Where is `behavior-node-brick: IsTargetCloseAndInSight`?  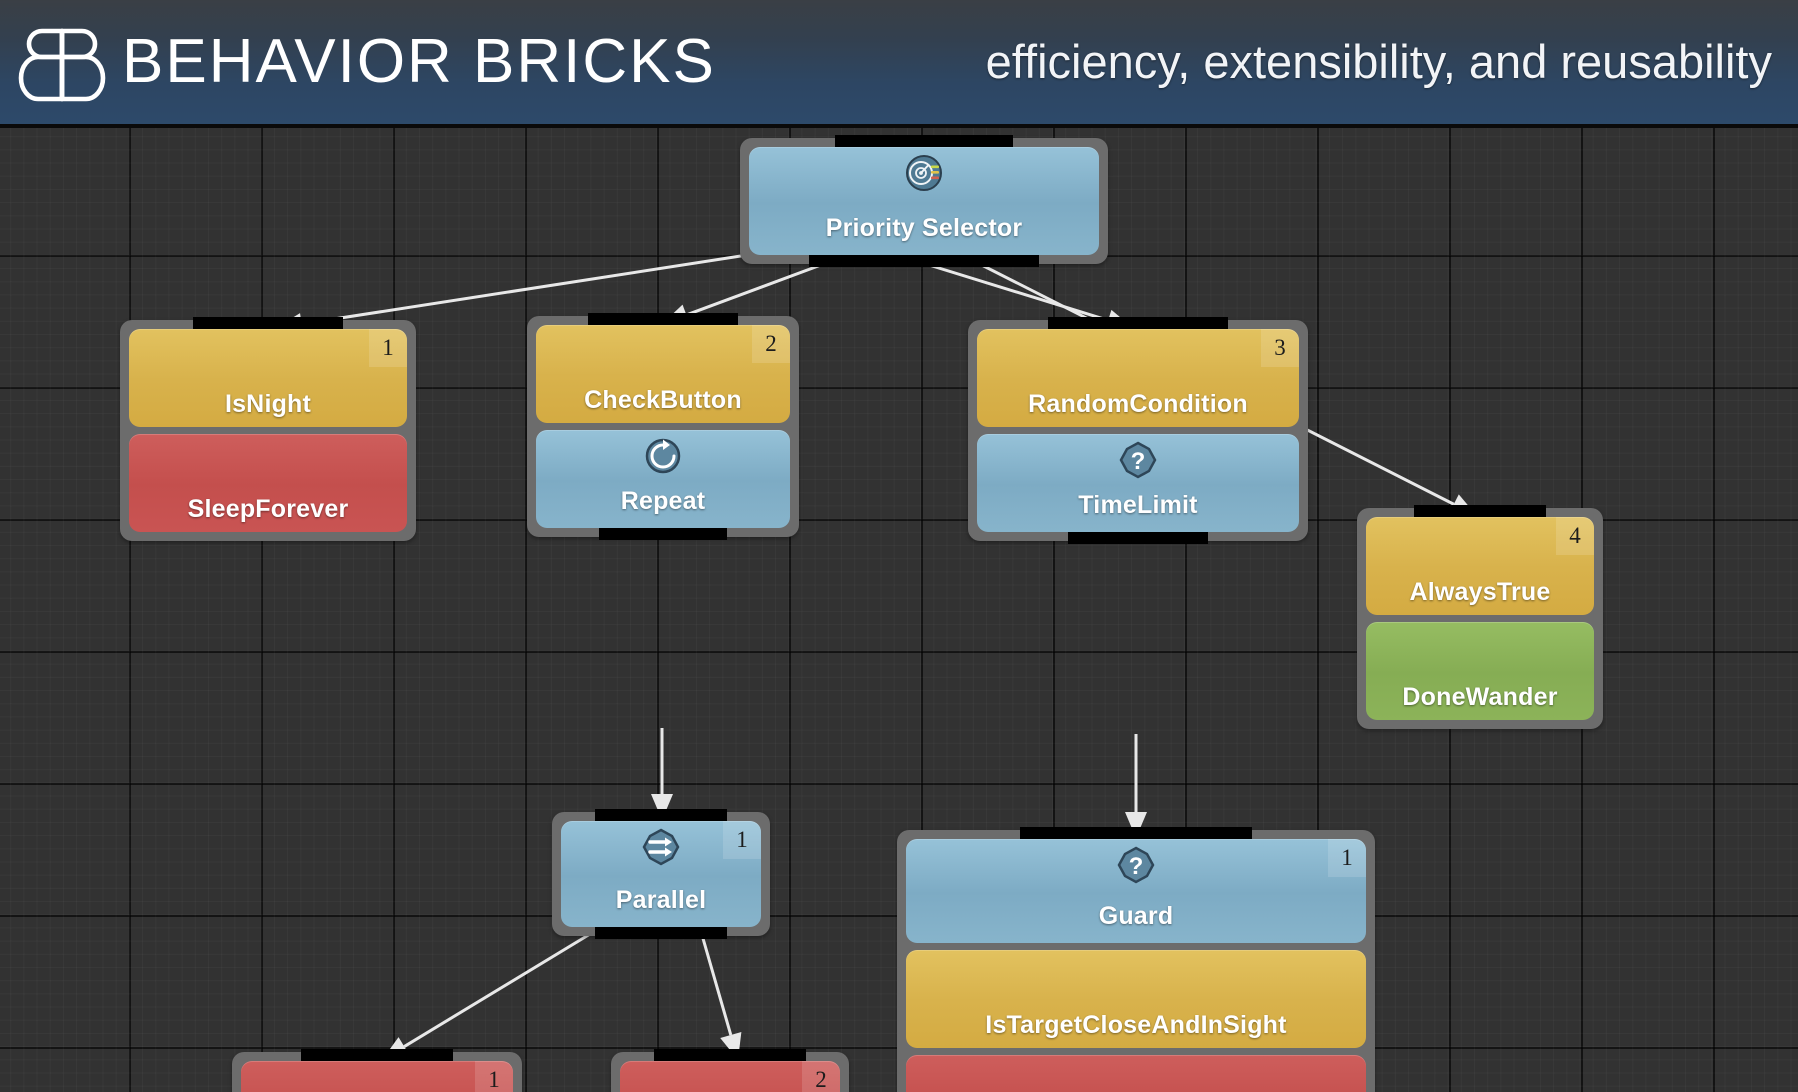
behavior-node-brick: IsTargetCloseAndInSight is located at coordinates (1136, 999).